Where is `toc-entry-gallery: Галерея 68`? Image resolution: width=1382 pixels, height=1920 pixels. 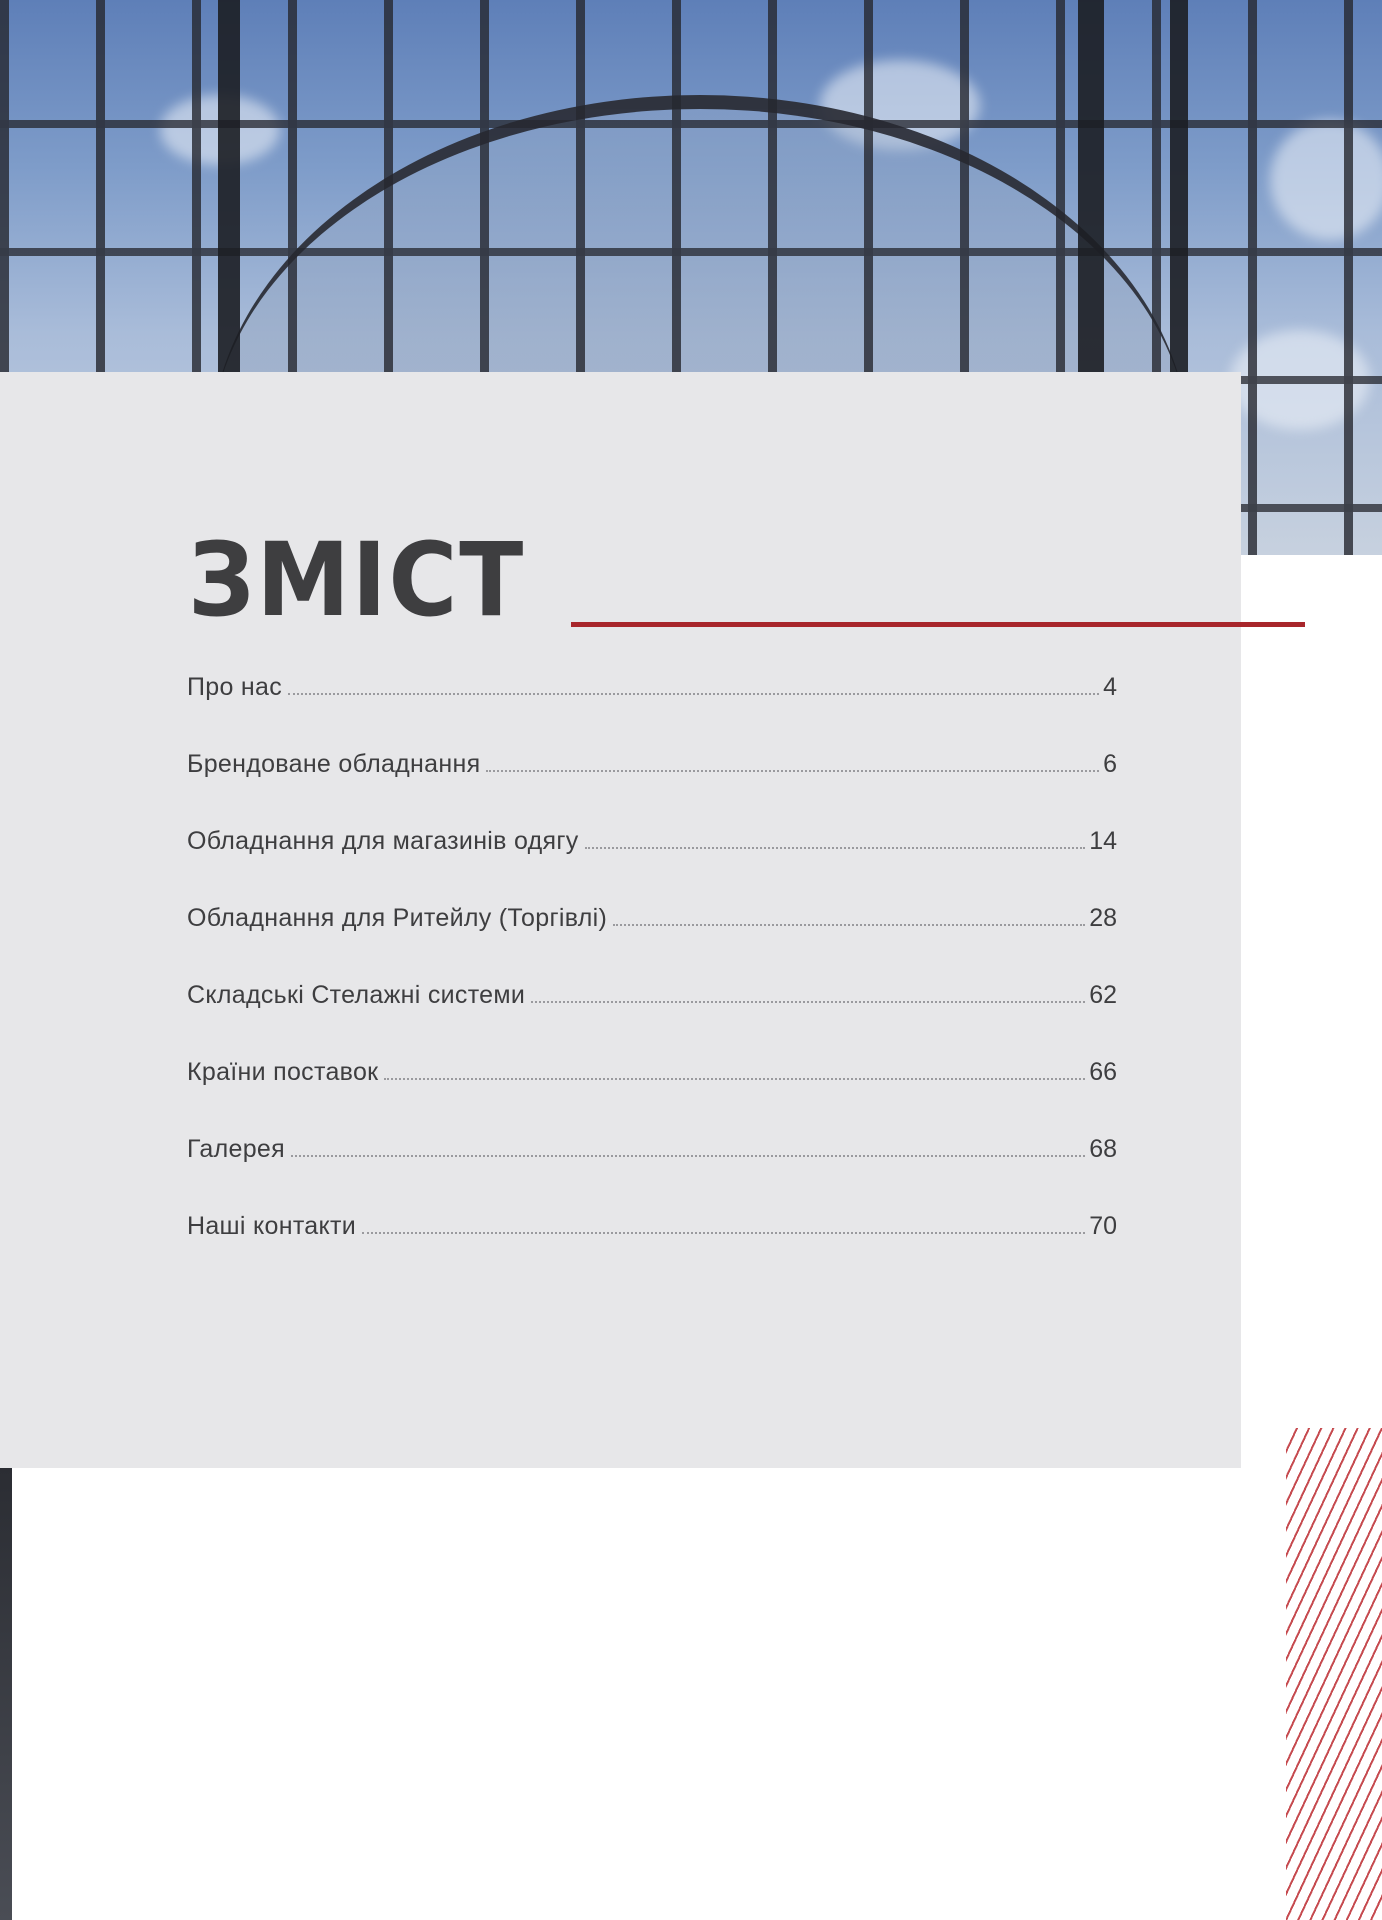 toc-entry-gallery: Галерея 68 is located at coordinates (652, 1125).